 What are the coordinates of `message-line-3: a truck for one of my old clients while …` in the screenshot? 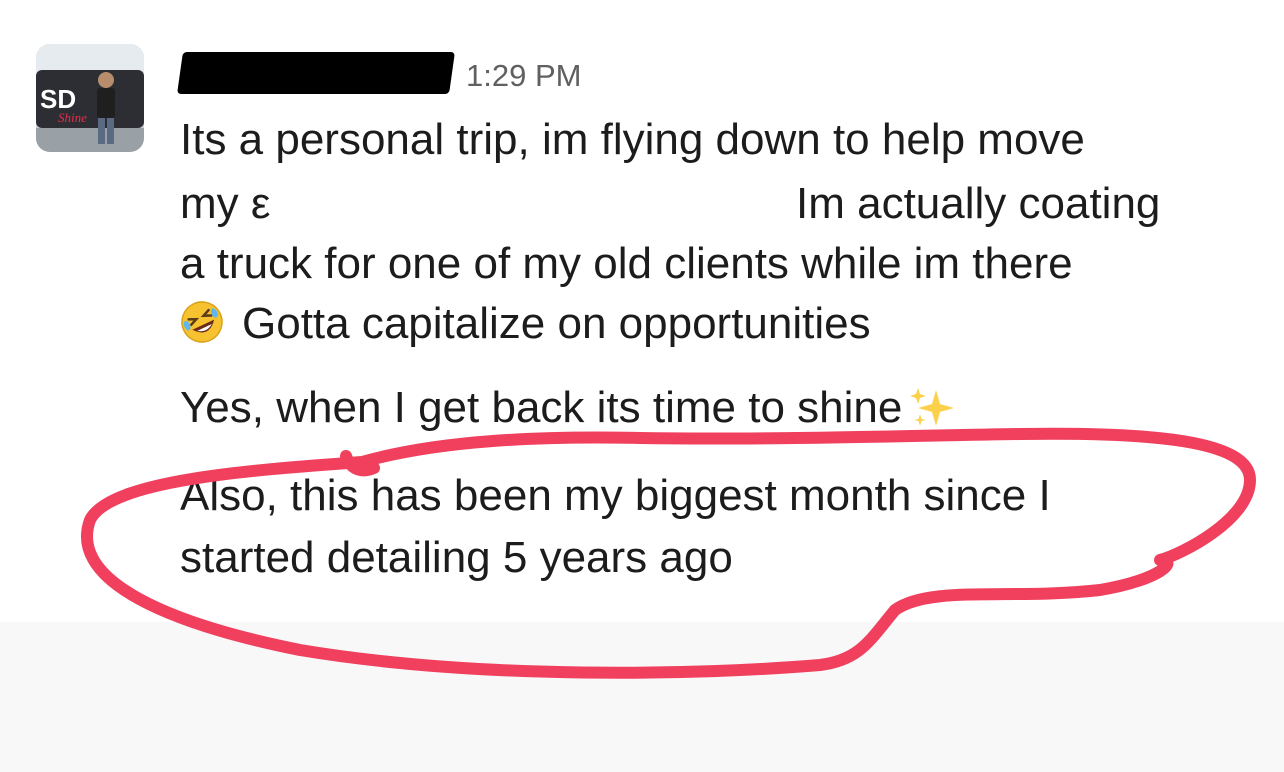 It's located at (626, 263).